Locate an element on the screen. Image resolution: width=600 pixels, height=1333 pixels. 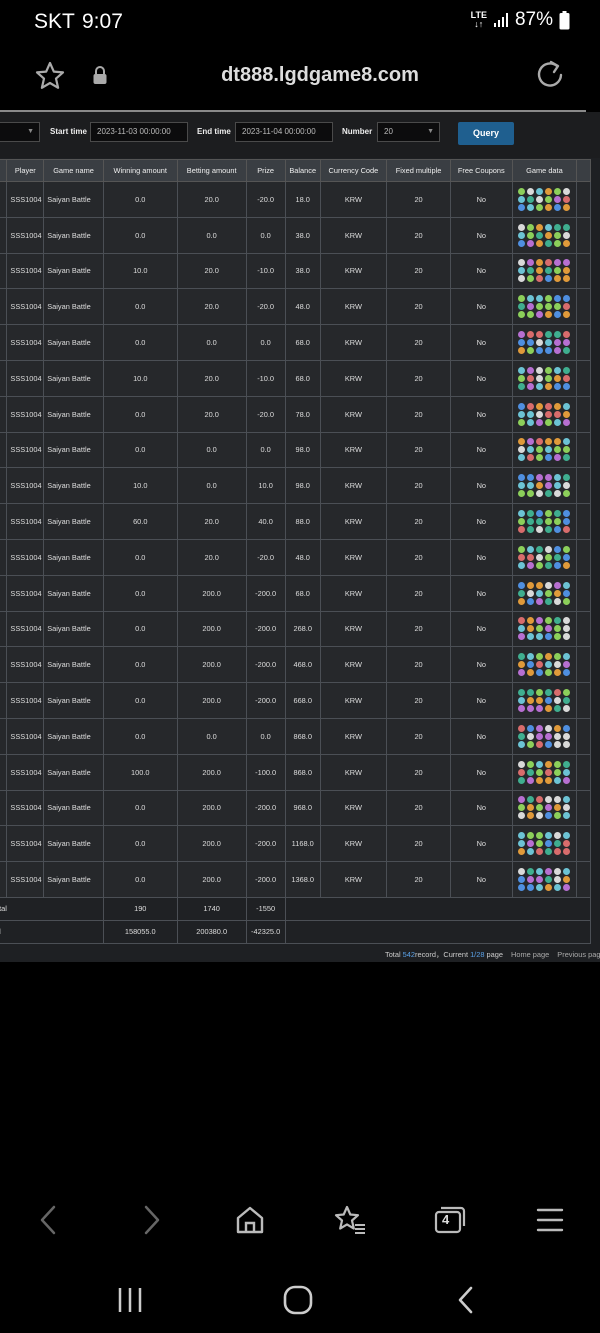
reload-icon is located at coordinates (550, 74).